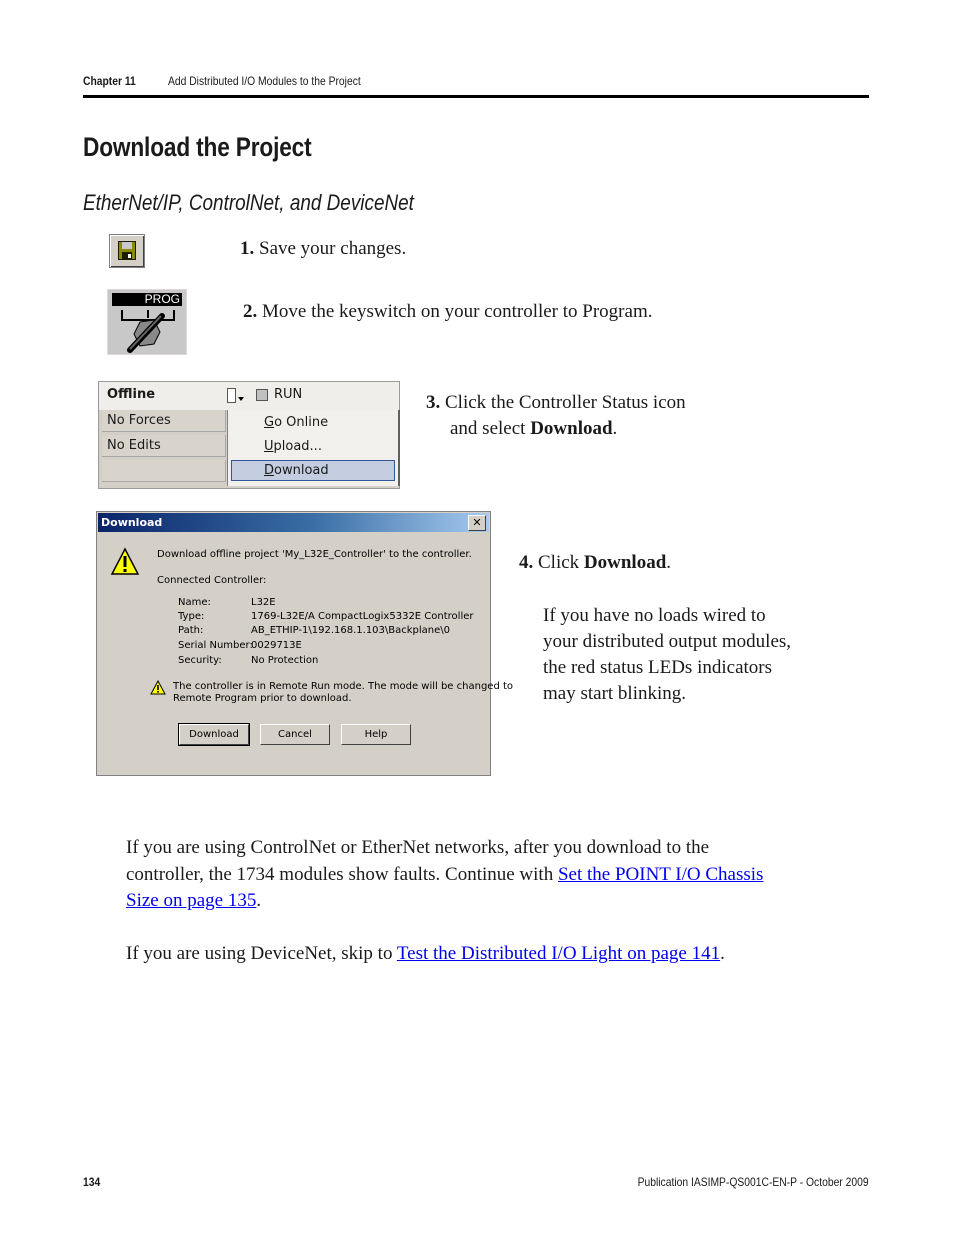 This screenshot has width=954, height=1235. I want to click on step-number: 1., so click(247, 248).